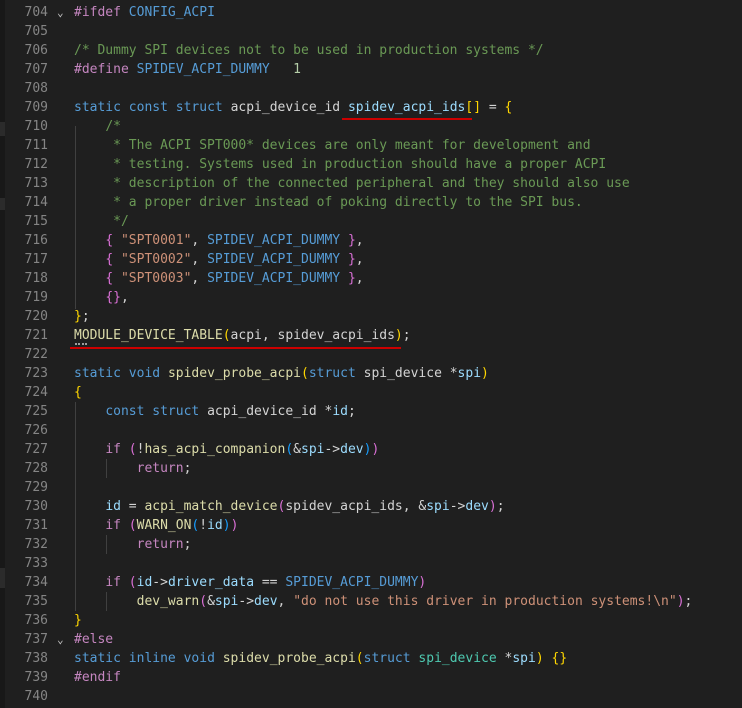  What do you see at coordinates (36, 221) in the screenshot?
I see `line-number: 715` at bounding box center [36, 221].